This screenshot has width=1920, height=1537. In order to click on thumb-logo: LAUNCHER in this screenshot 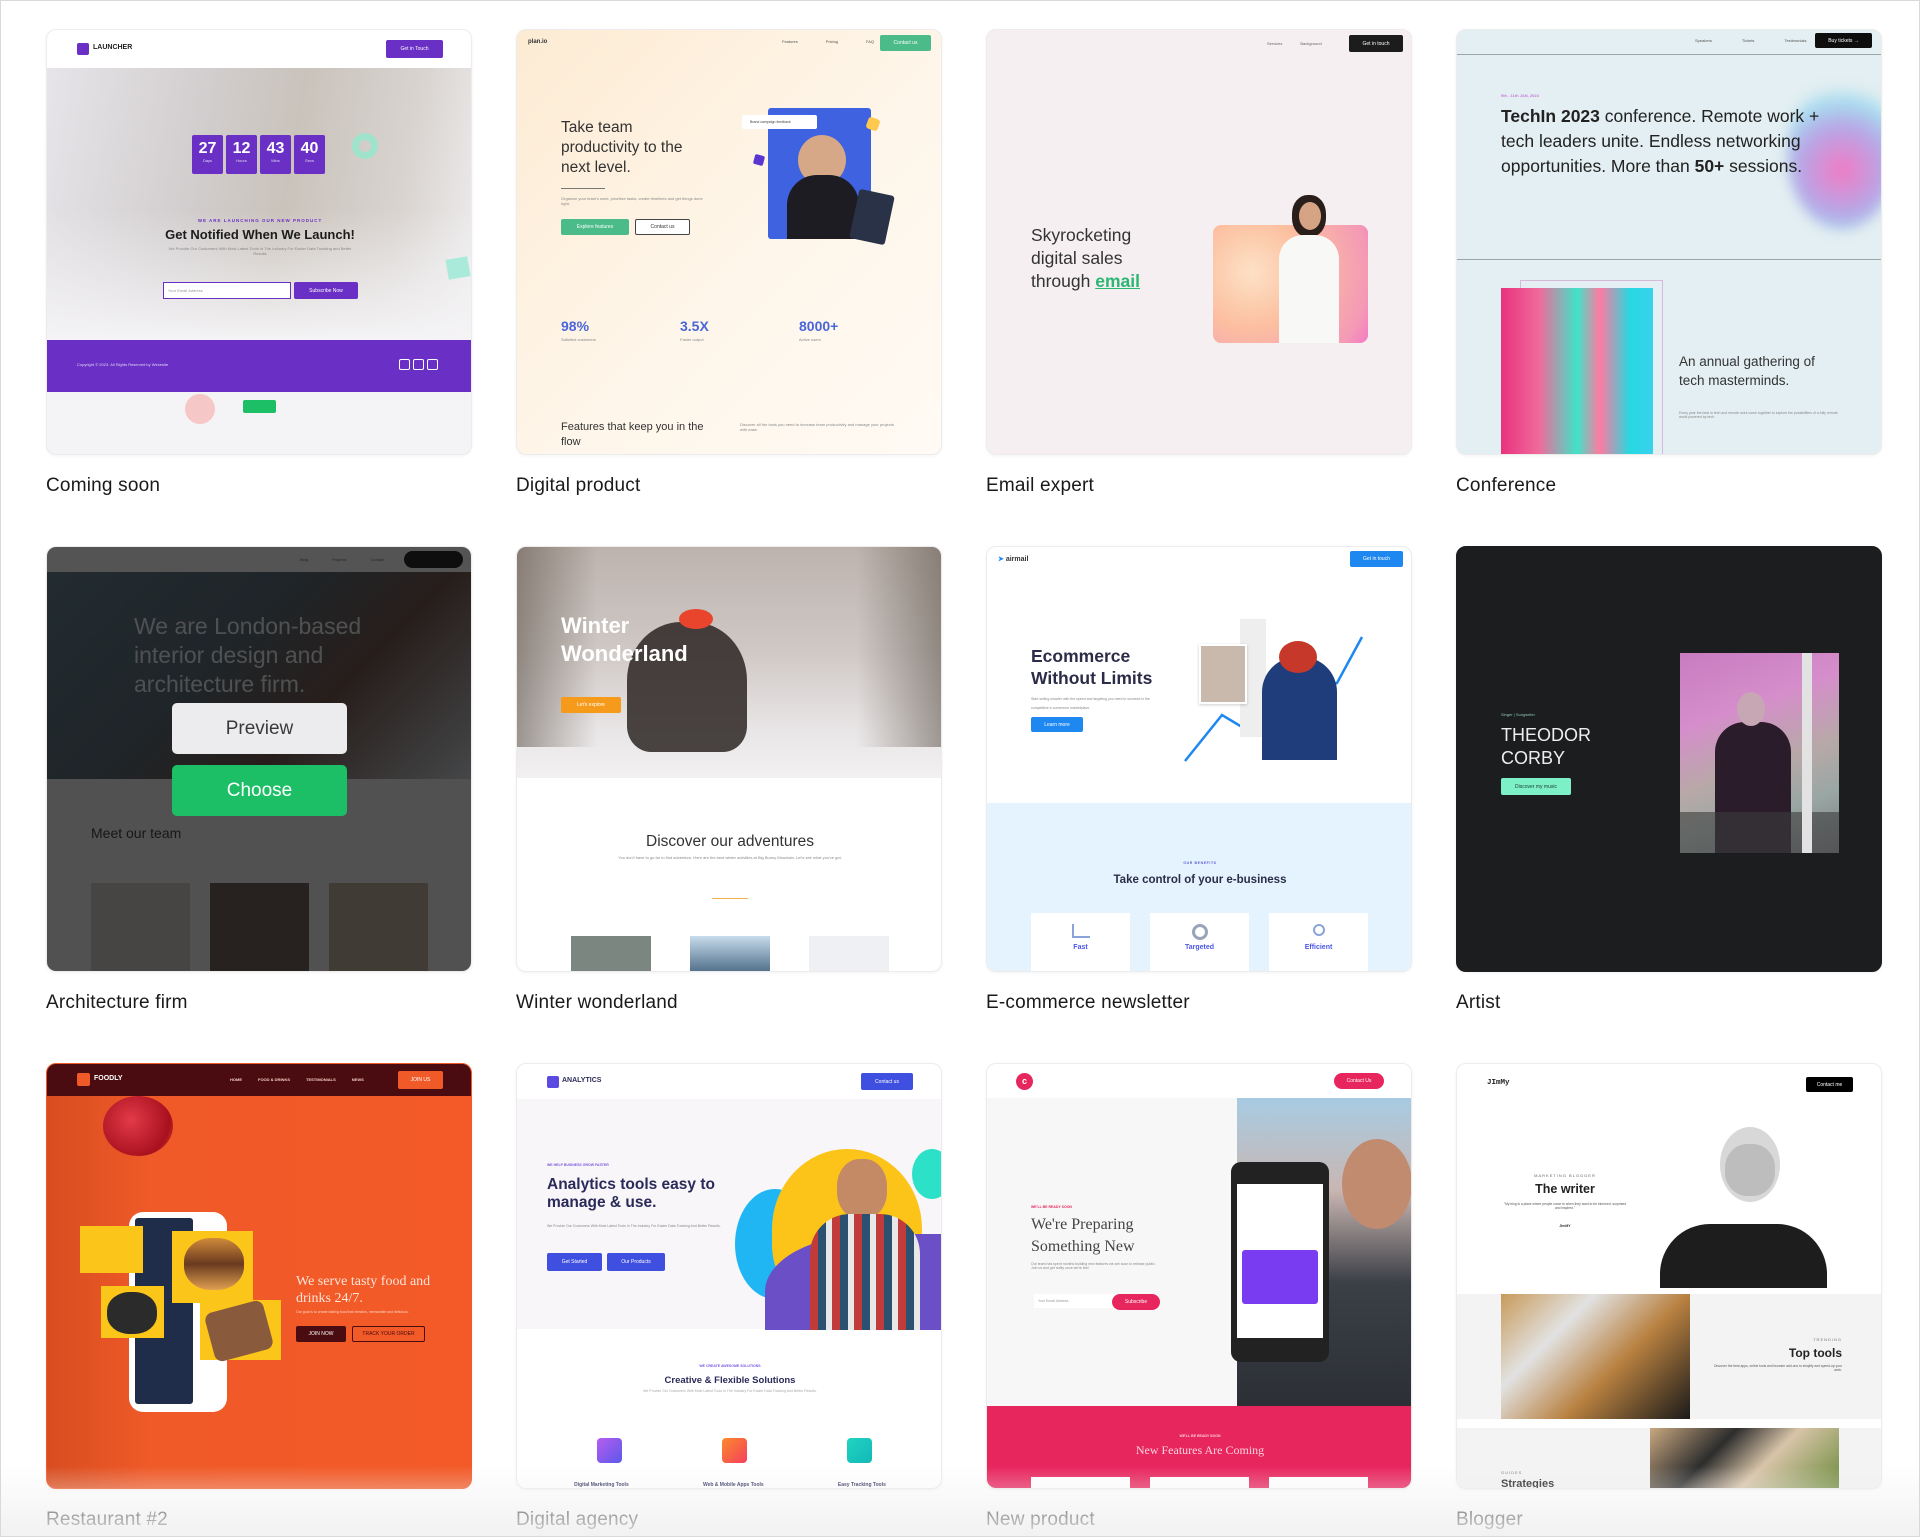, I will do `click(113, 47)`.